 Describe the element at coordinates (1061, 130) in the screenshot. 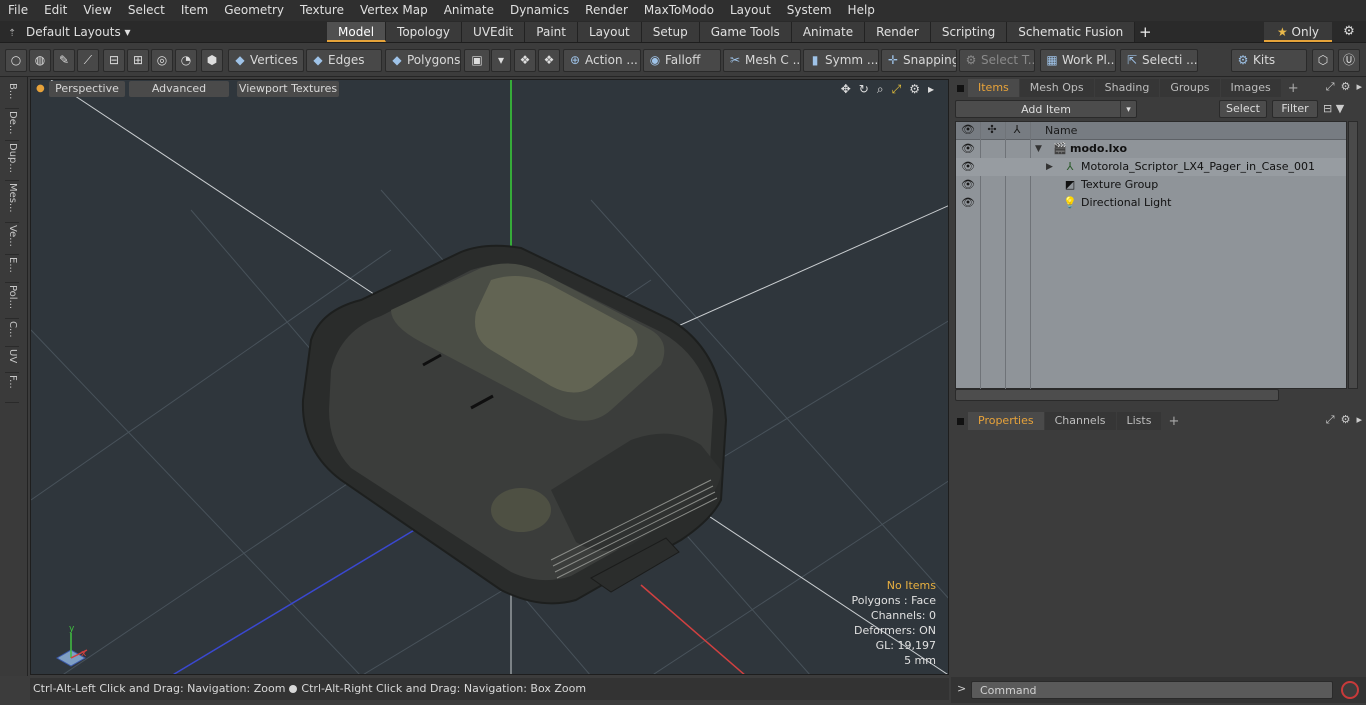

I see `name-column-header: Name` at that location.